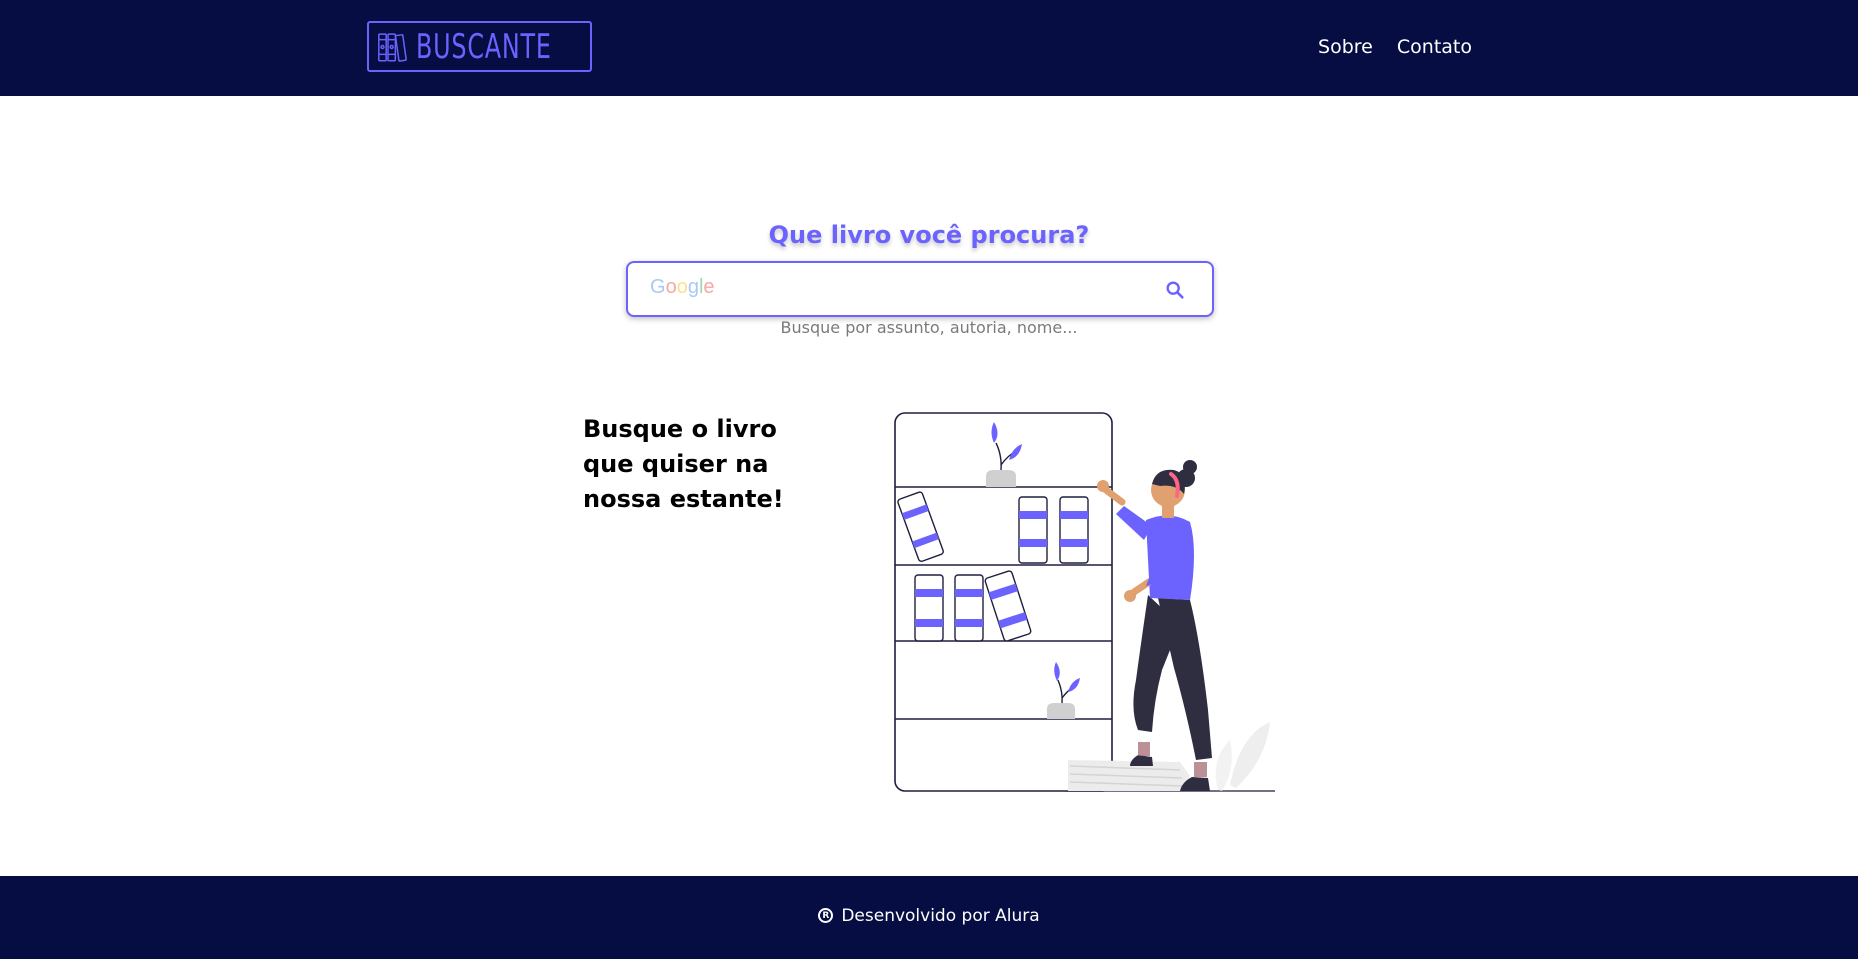 The height and width of the screenshot is (959, 1858). What do you see at coordinates (1395, 47) in the screenshot?
I see `top-nav: Sobre Contato` at bounding box center [1395, 47].